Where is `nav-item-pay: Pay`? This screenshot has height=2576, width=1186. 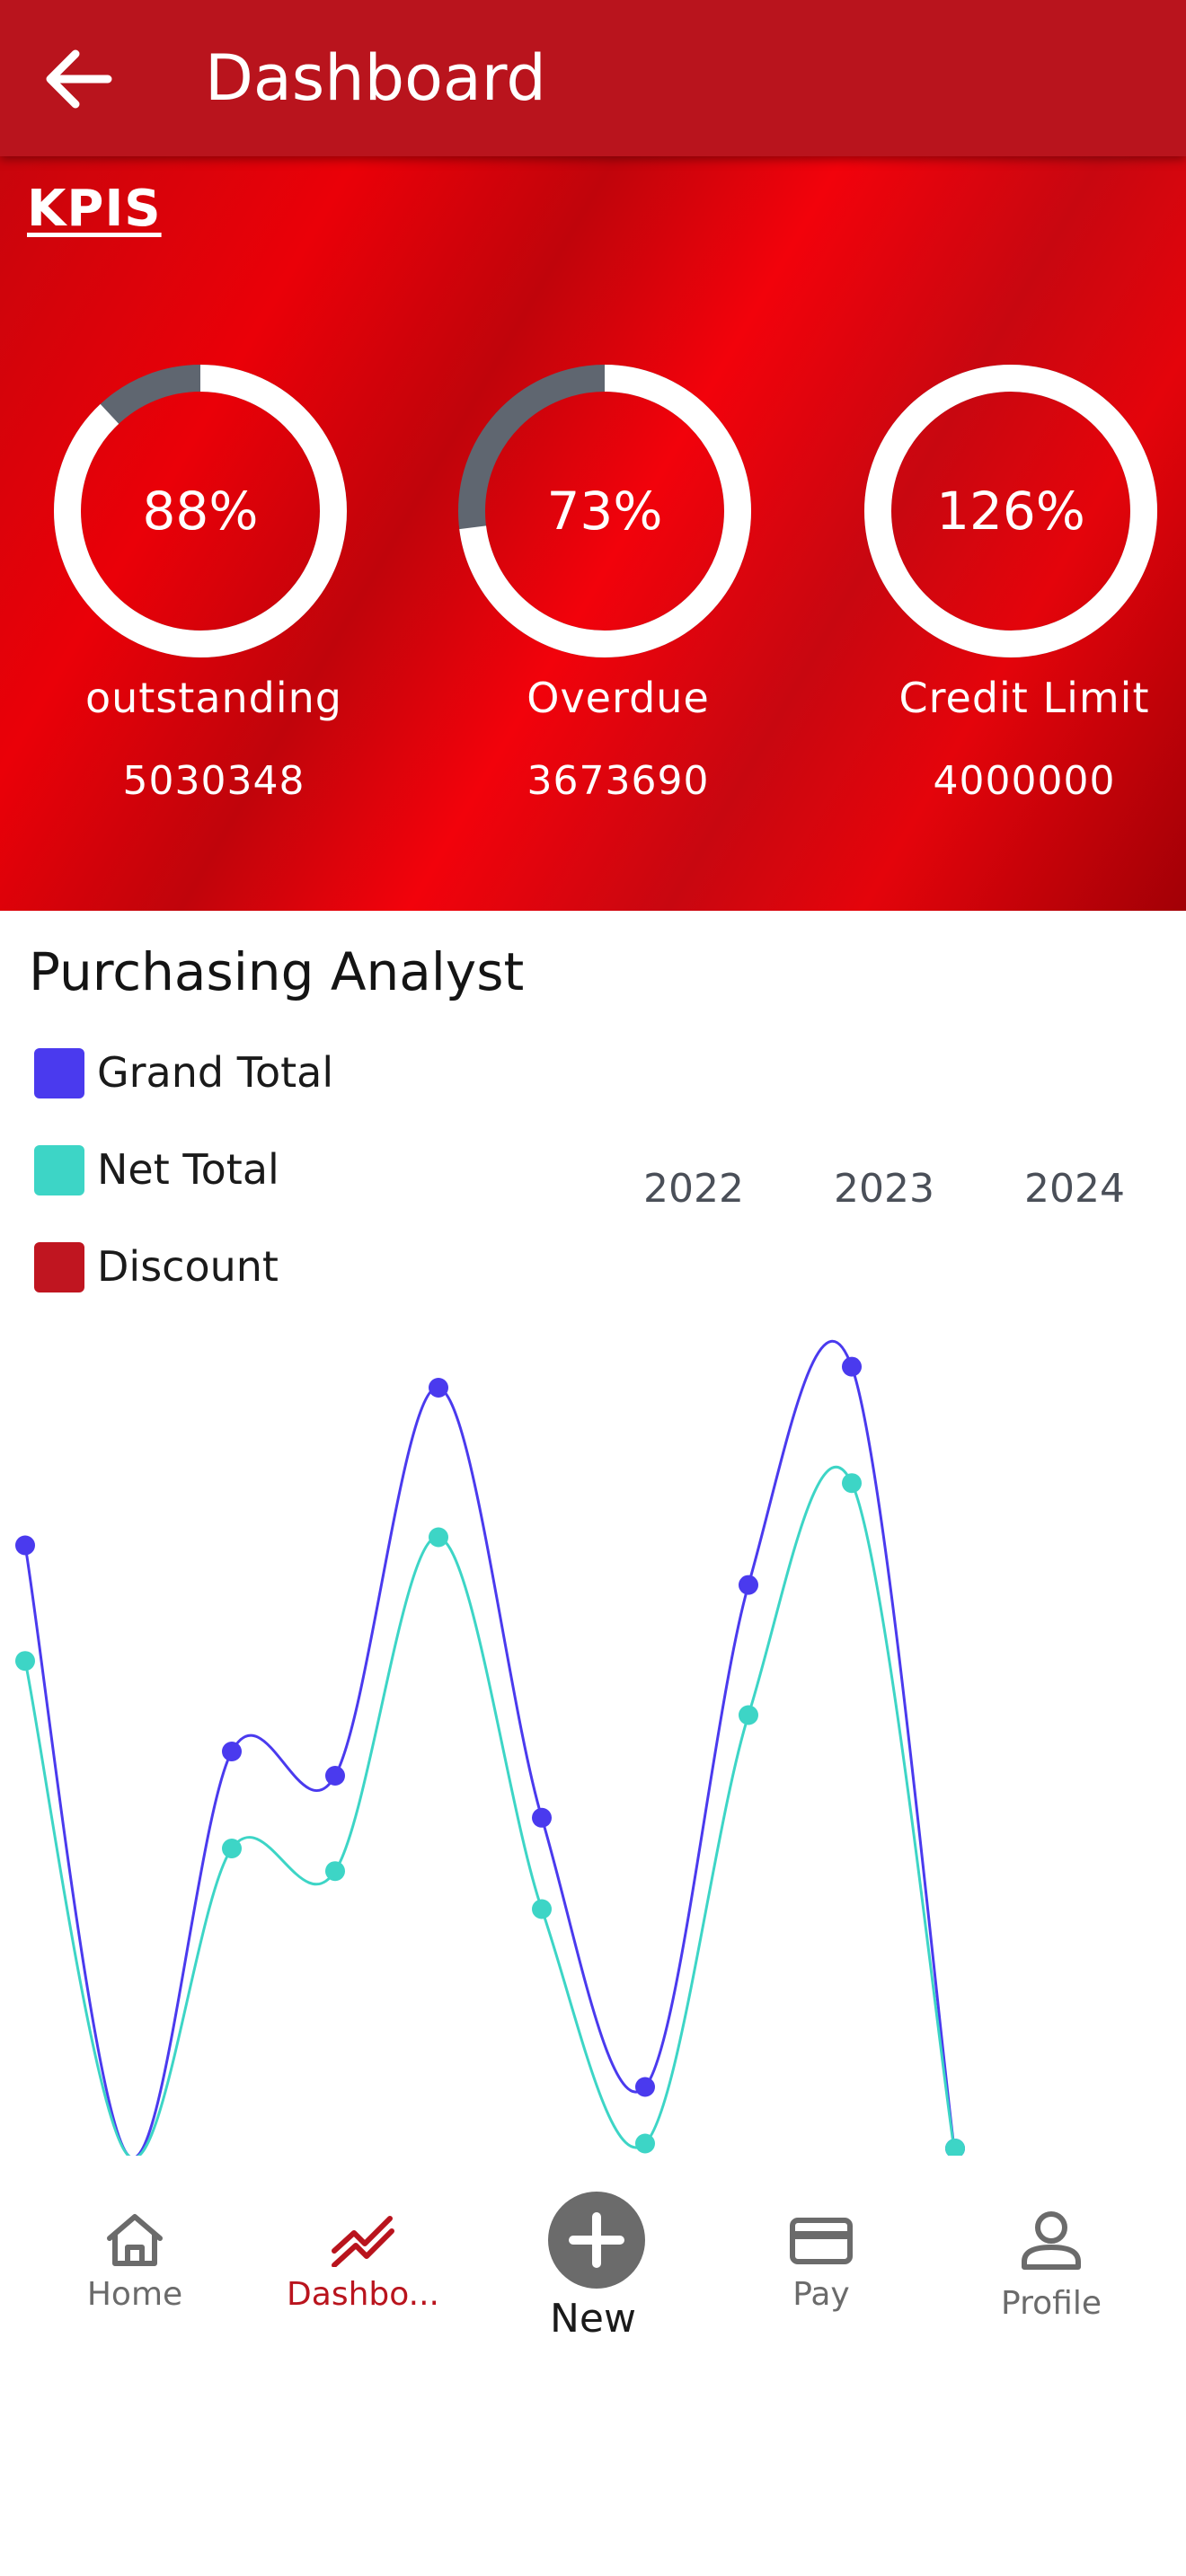 nav-item-pay: Pay is located at coordinates (821, 2259).